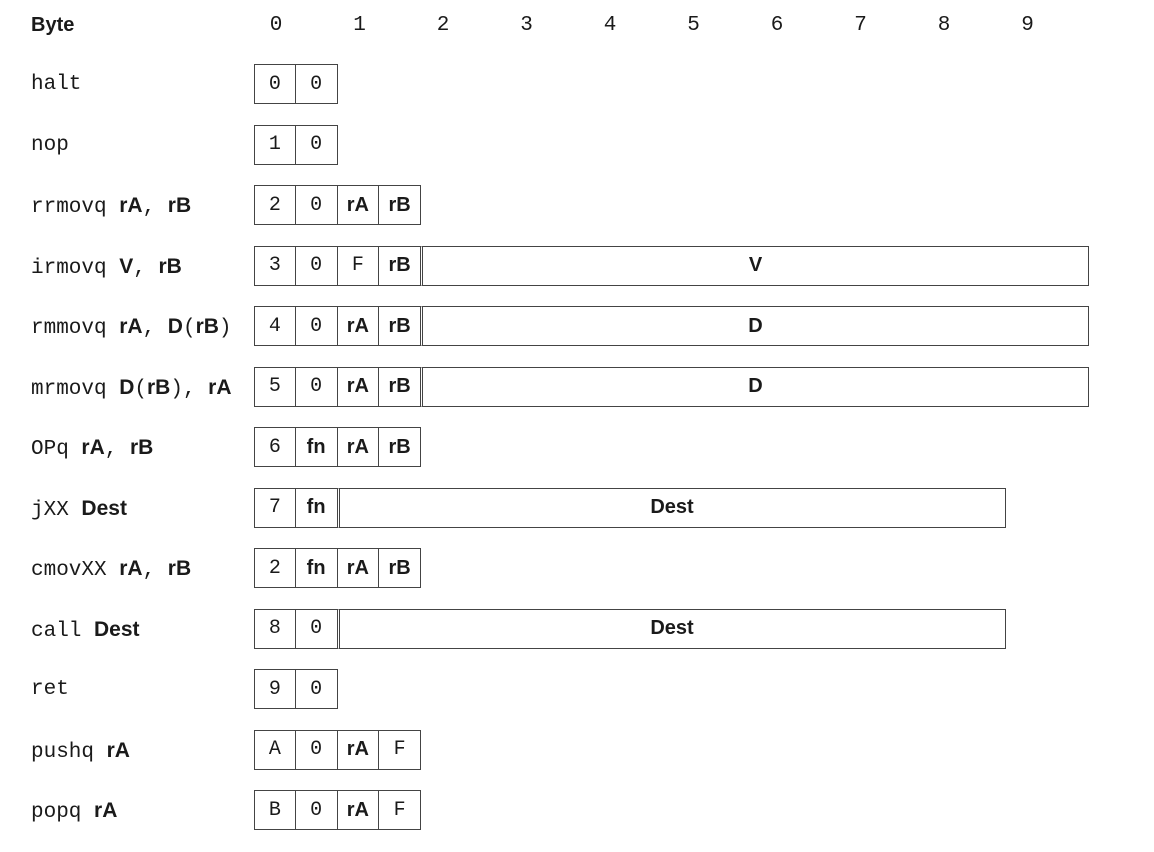 The width and height of the screenshot is (1154, 852). I want to click on instruction-label-segment: halt, so click(56, 84).